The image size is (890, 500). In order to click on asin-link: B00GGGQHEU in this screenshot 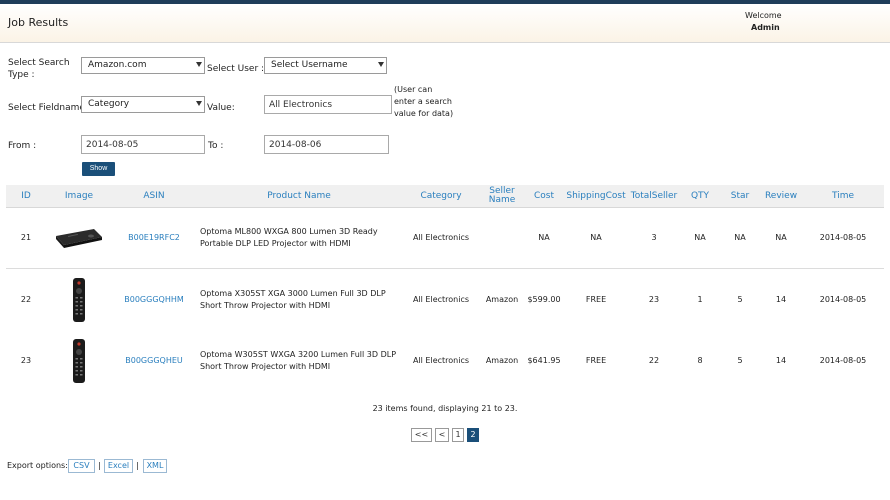, I will do `click(154, 360)`.